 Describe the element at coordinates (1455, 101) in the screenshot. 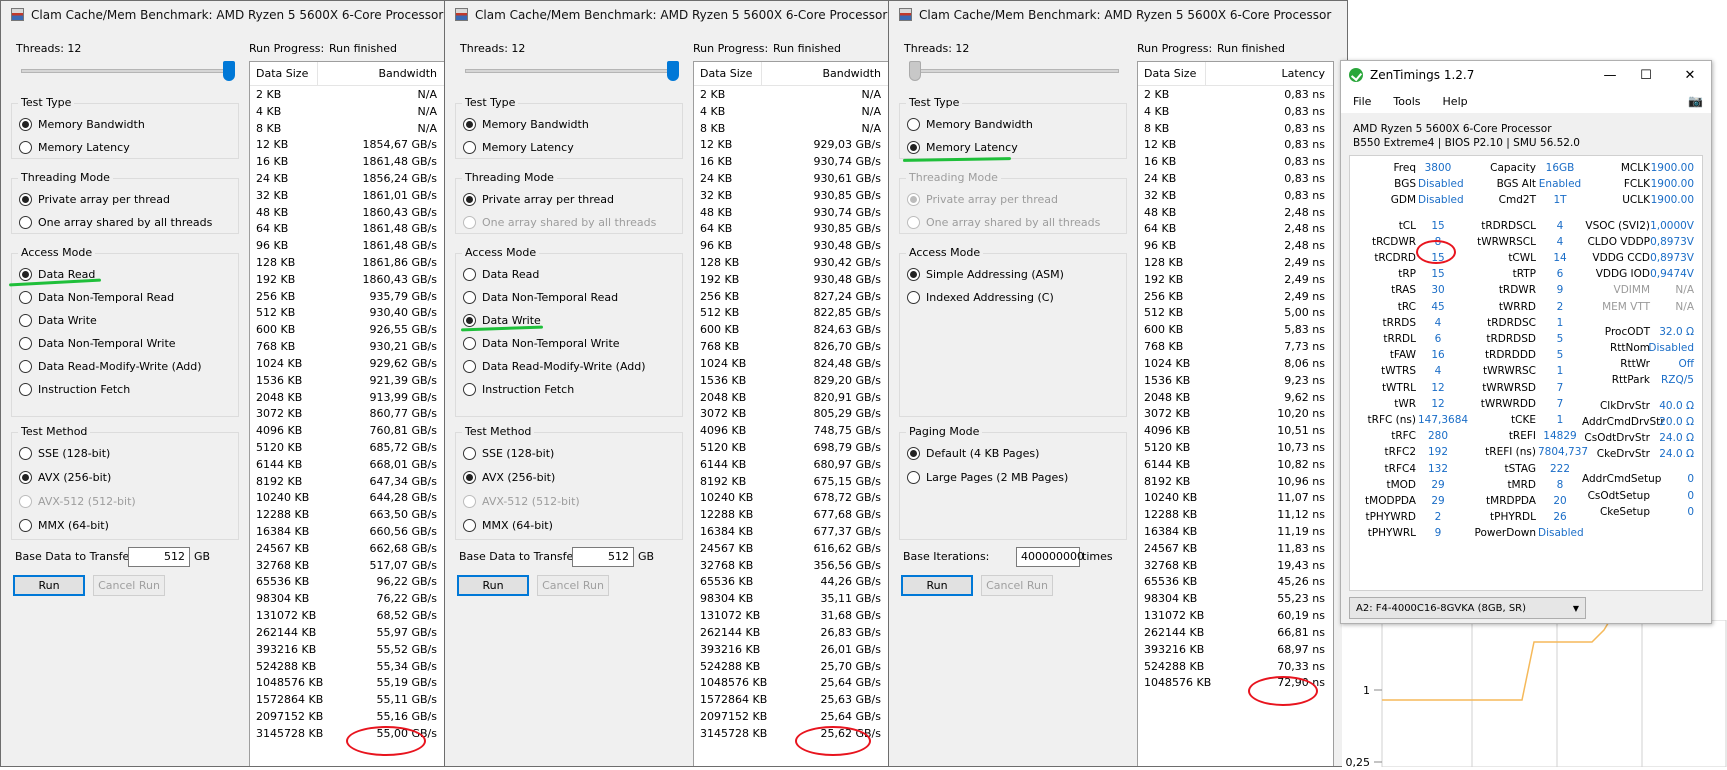

I see `menu-help: Help` at that location.